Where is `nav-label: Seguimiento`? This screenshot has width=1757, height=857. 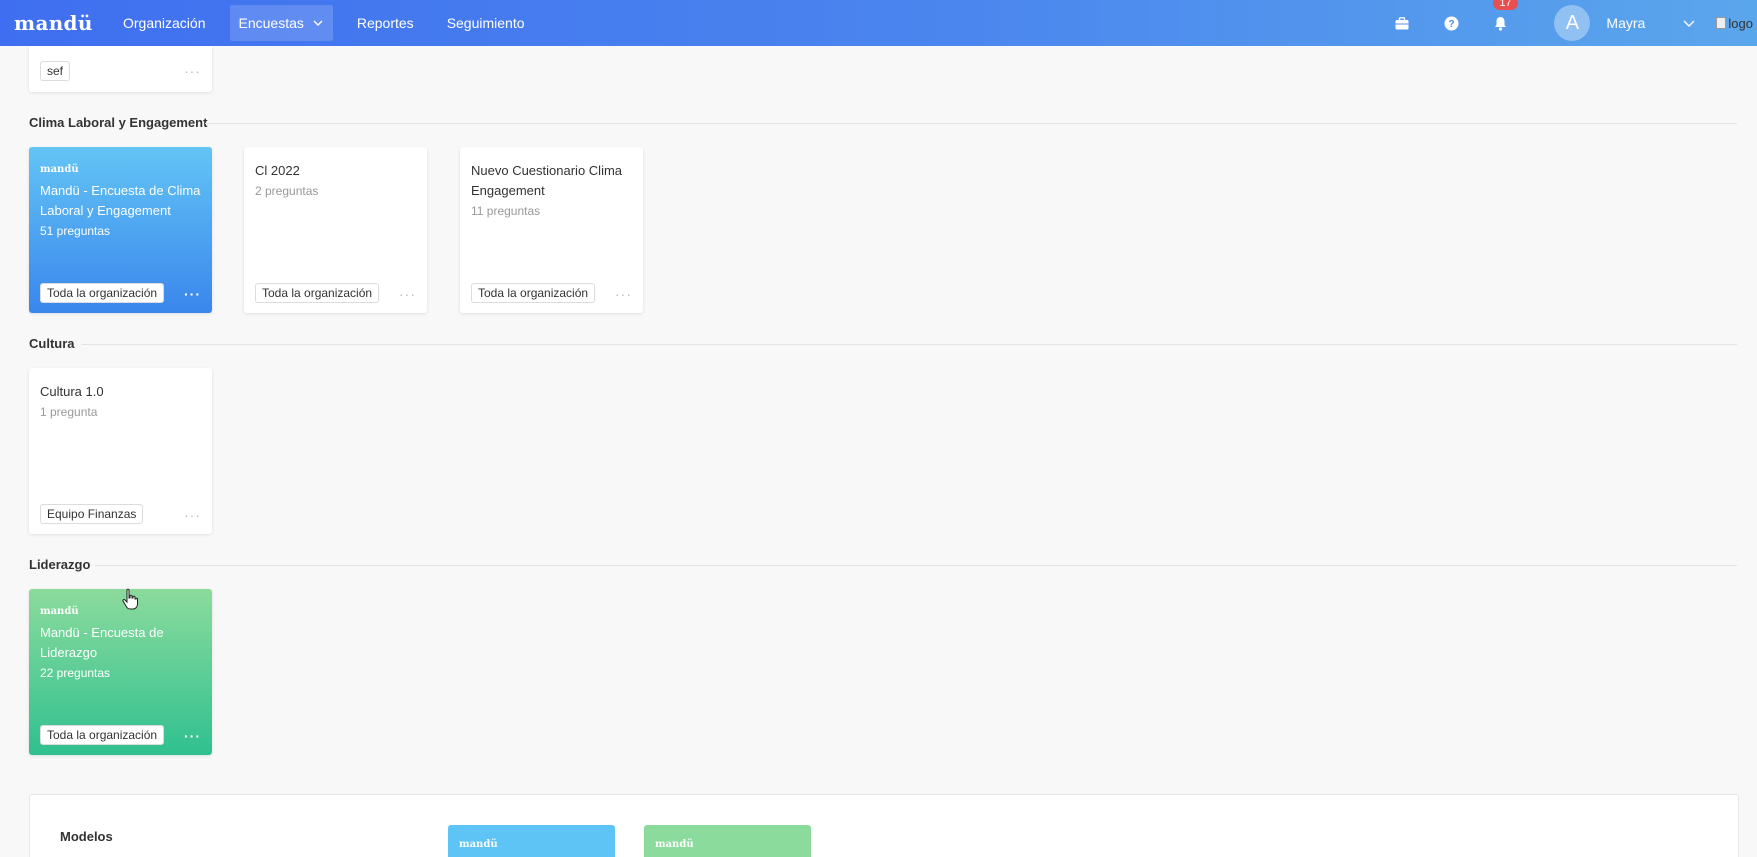
nav-label: Seguimiento is located at coordinates (485, 23).